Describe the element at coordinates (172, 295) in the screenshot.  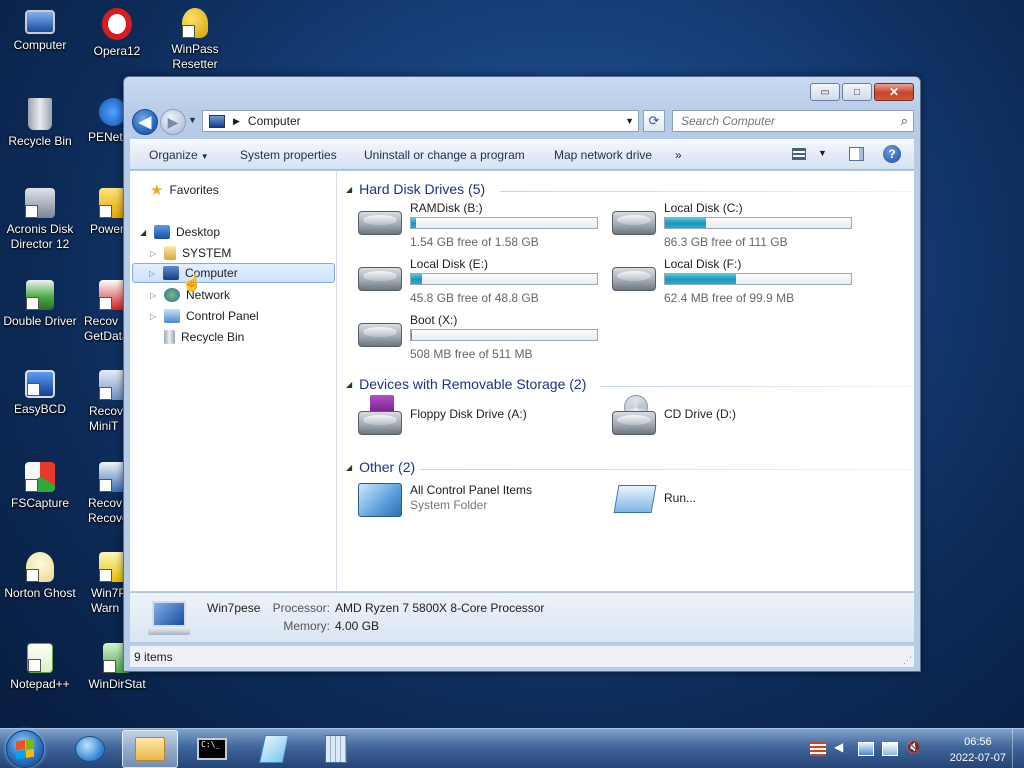
I see `network-icon` at that location.